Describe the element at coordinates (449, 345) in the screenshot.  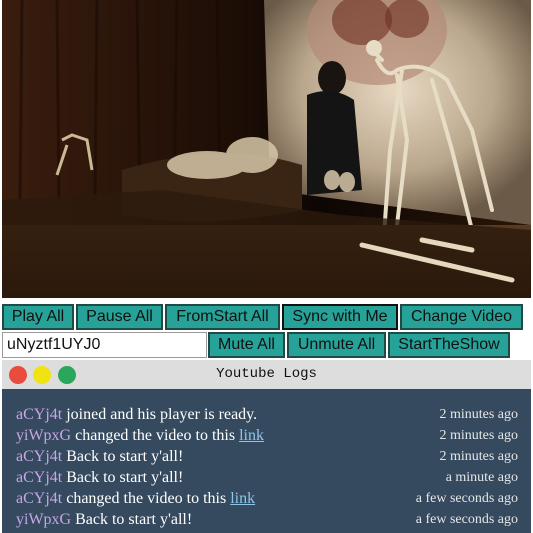
I see `start-the-show-button: StartTheShow` at that location.